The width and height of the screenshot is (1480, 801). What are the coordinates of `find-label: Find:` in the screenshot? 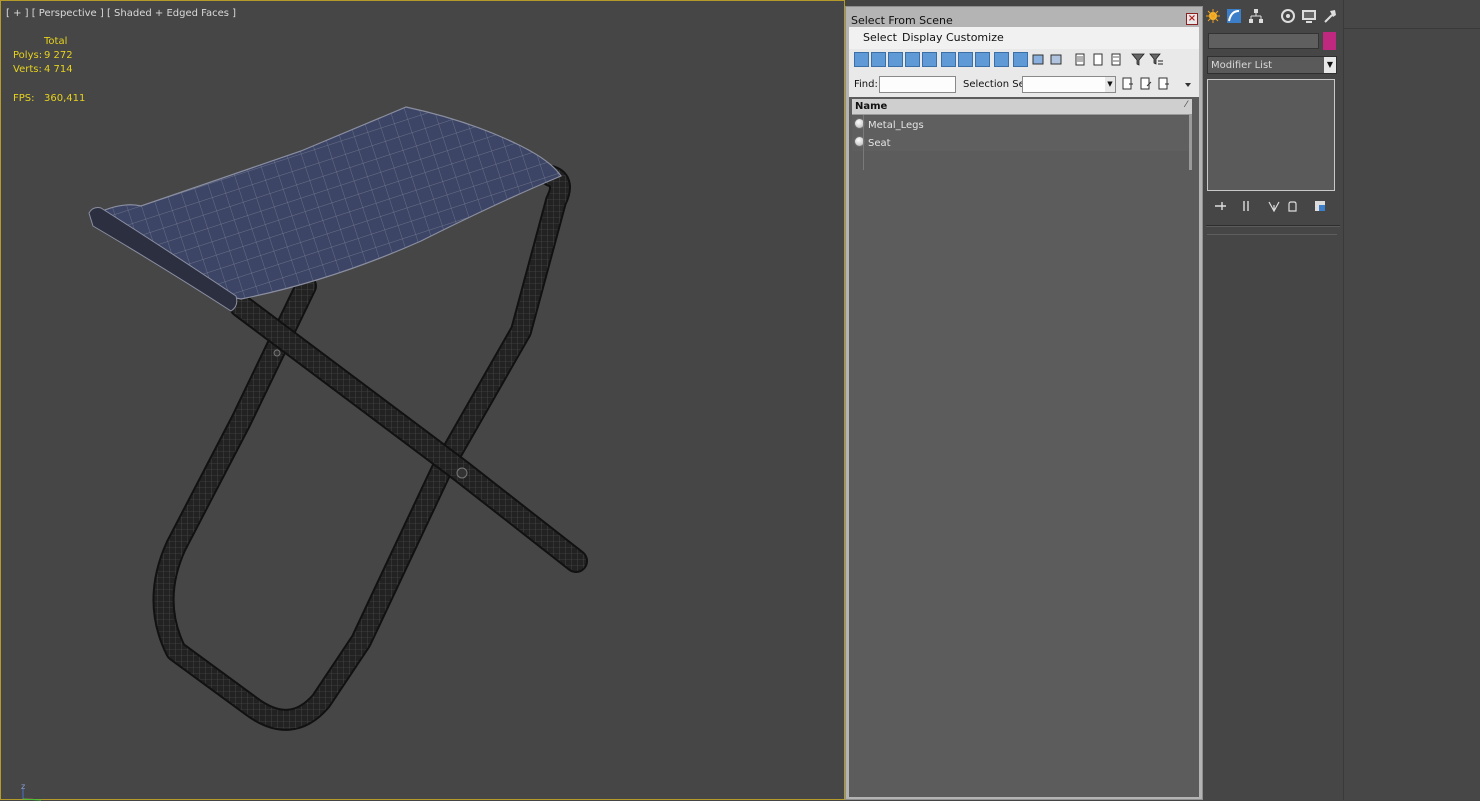 It's located at (866, 84).